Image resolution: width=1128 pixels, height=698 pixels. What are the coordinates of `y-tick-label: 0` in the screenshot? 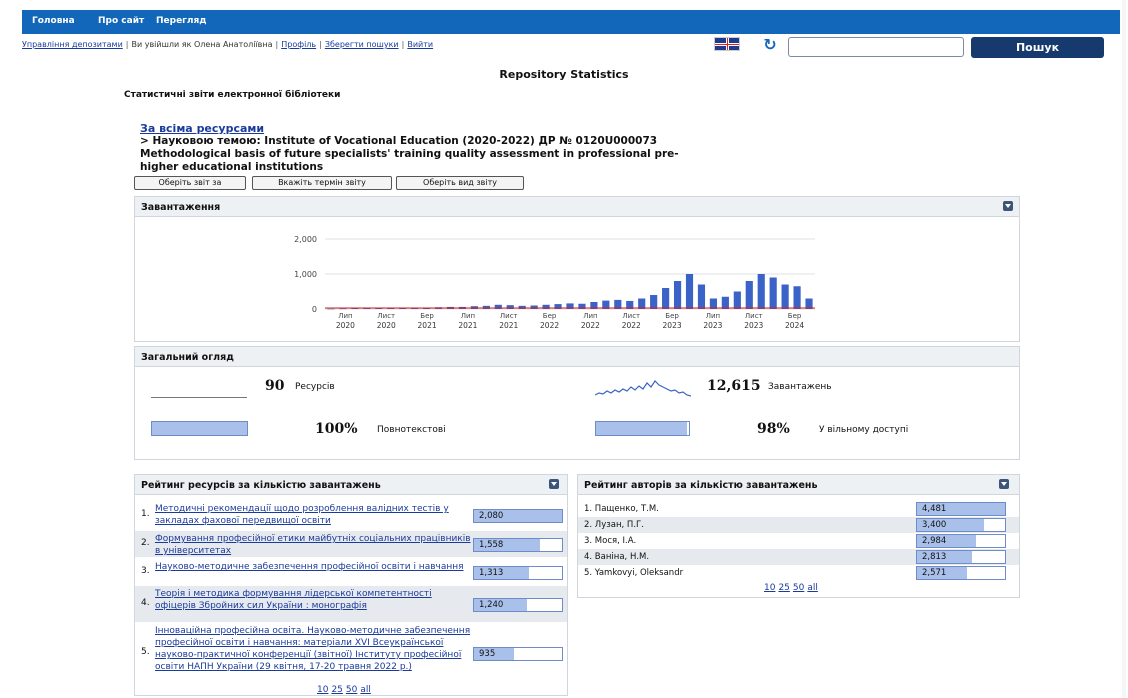 It's located at (314, 309).